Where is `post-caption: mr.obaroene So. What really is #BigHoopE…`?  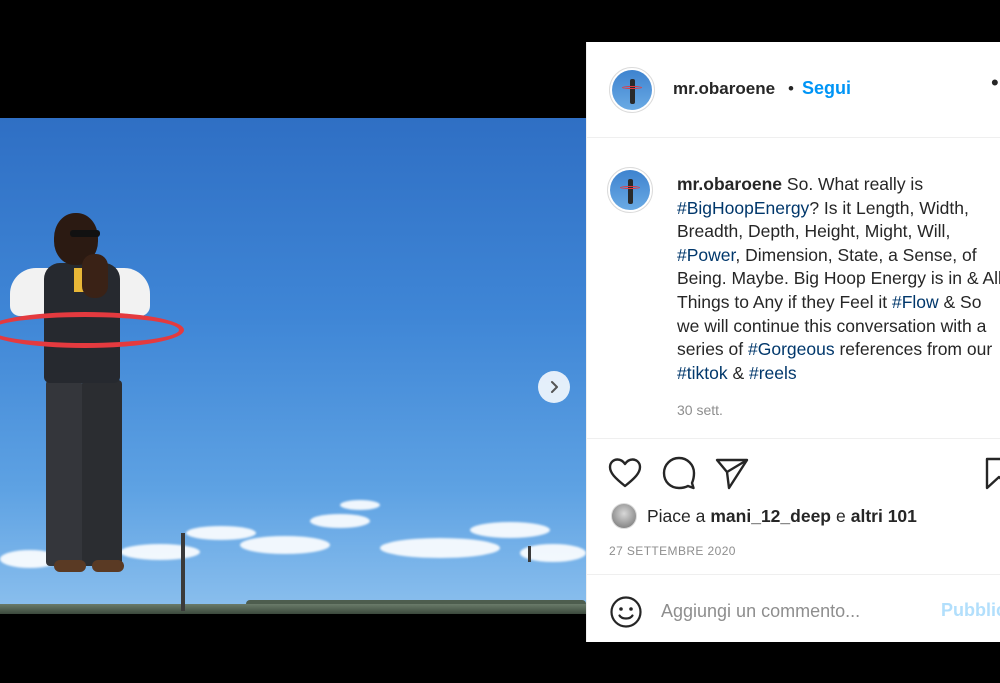
post-caption: mr.obaroene So. What really is #BigHoopE… is located at coordinates (838, 279).